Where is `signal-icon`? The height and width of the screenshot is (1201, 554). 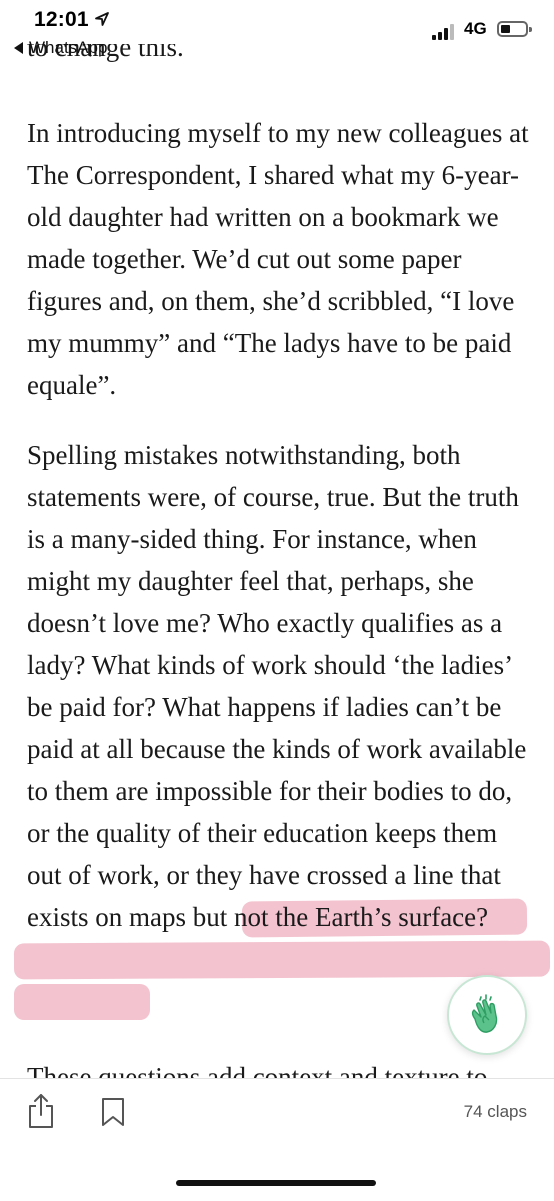 signal-icon is located at coordinates (445, 32).